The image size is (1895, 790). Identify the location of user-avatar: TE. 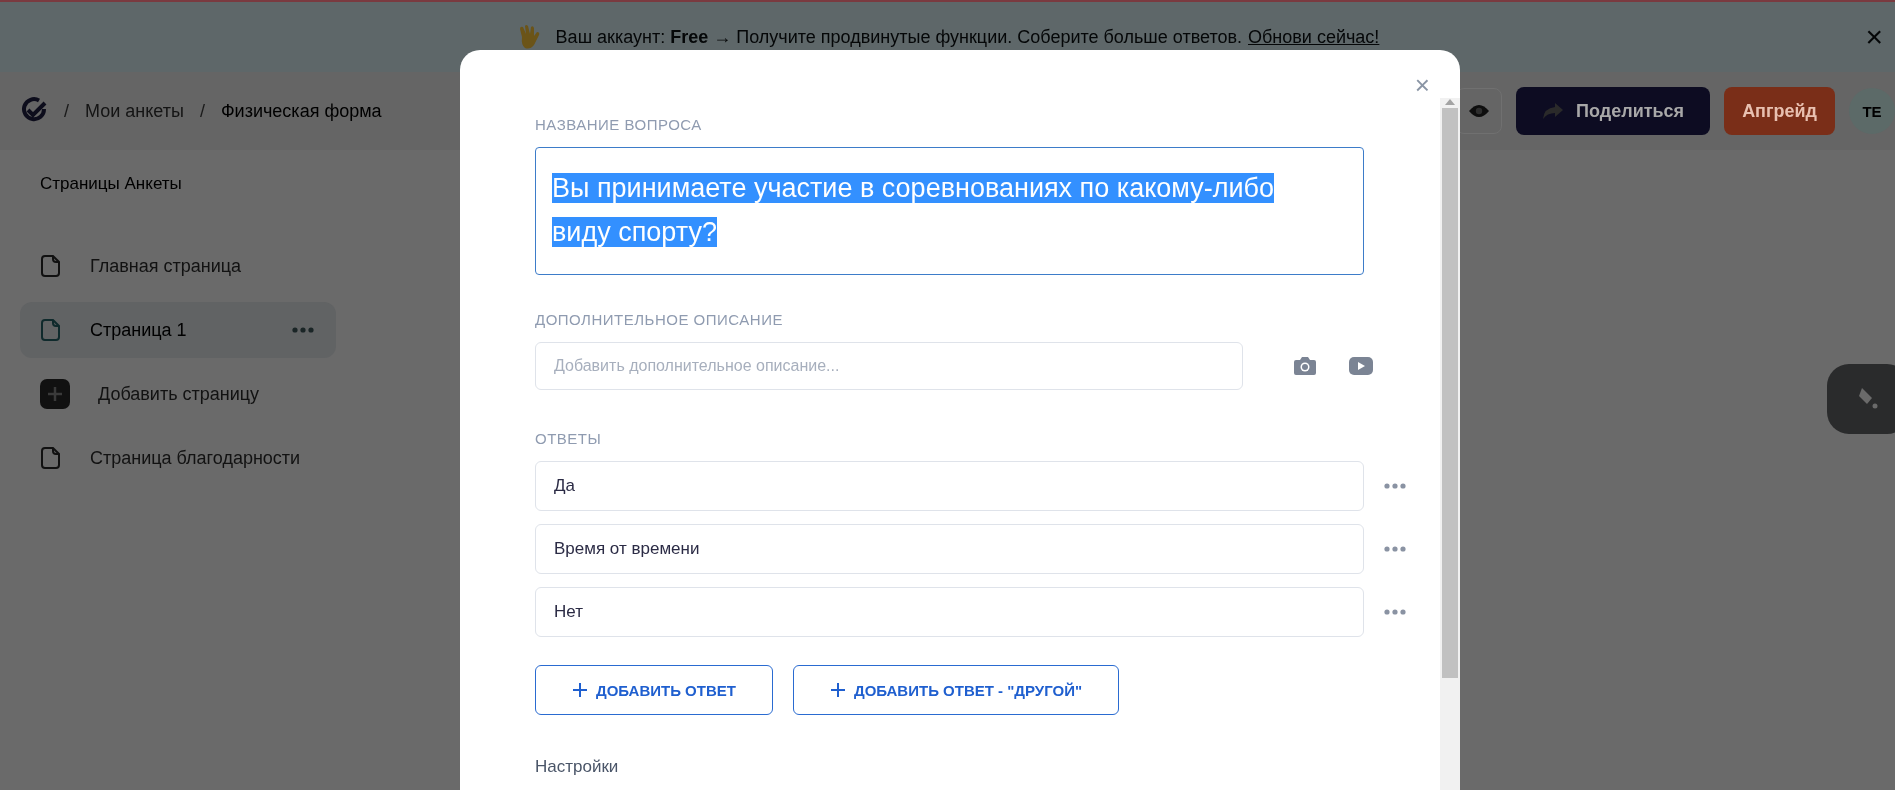
(1872, 111).